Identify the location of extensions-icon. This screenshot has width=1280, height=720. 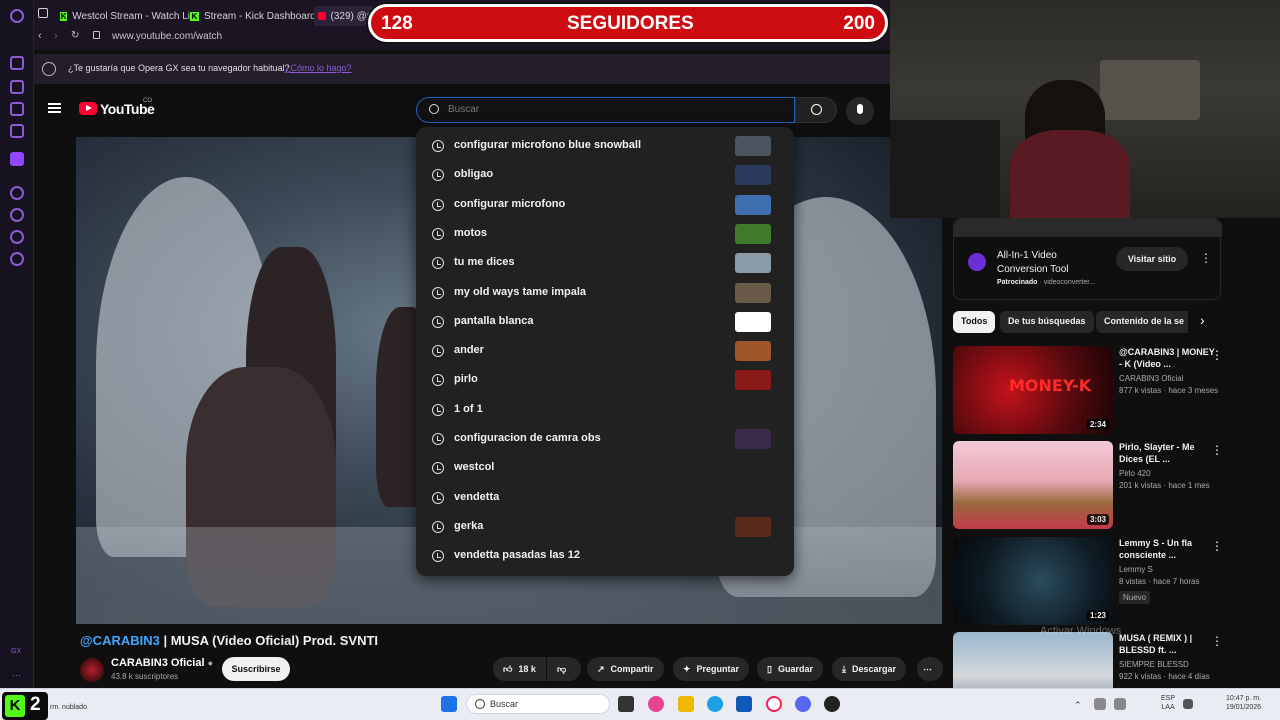
(17, 237).